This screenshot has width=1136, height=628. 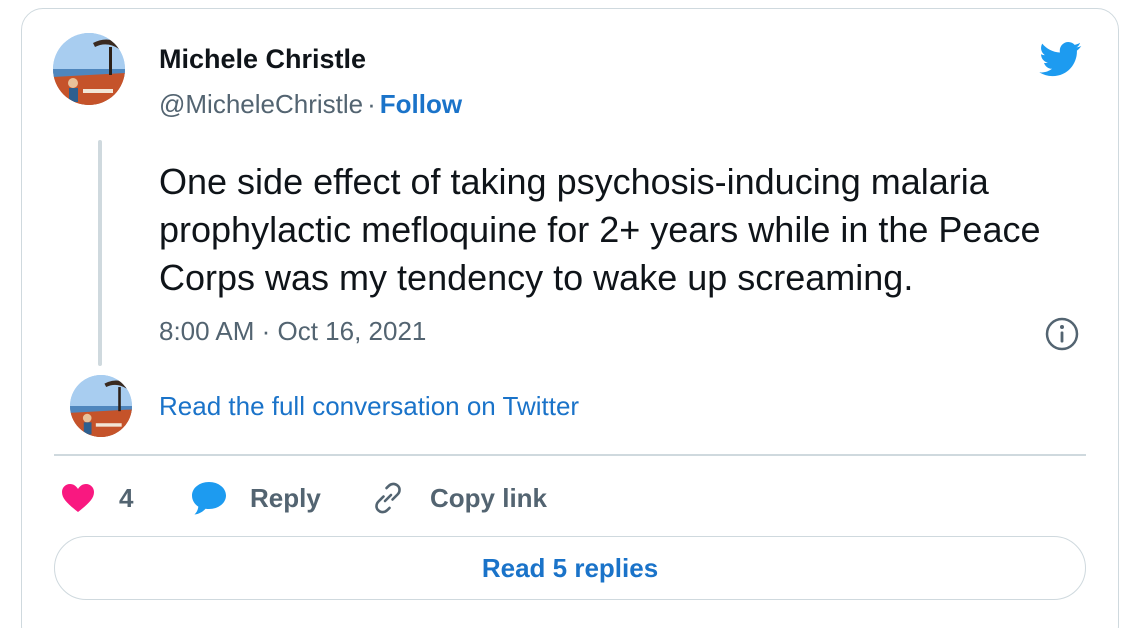 I want to click on author-name: Michele Christle, so click(x=262, y=59).